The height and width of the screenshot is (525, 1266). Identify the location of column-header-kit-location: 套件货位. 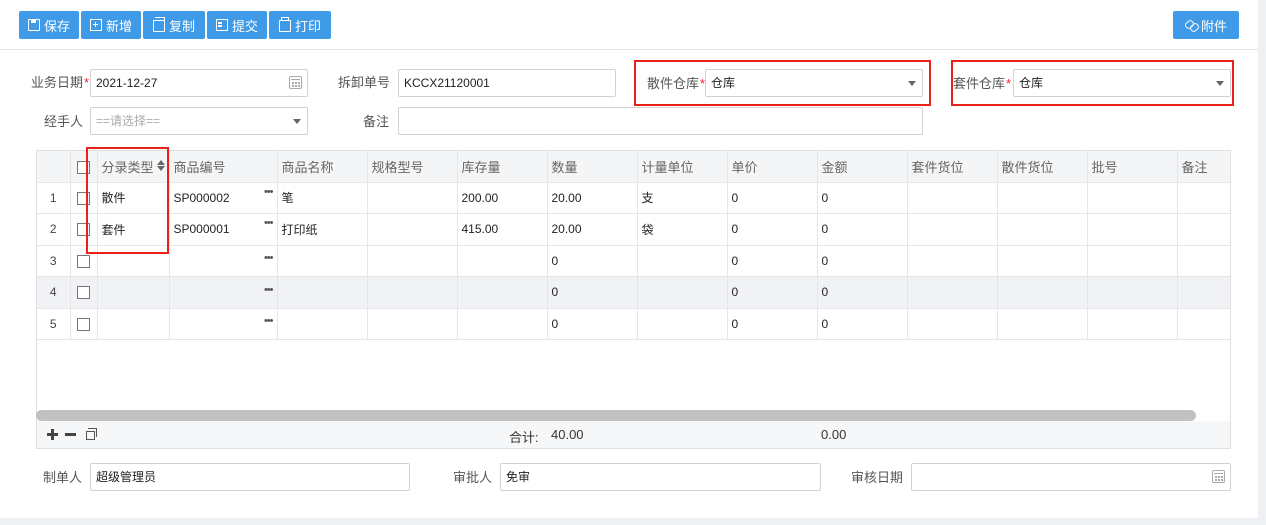
(952, 167).